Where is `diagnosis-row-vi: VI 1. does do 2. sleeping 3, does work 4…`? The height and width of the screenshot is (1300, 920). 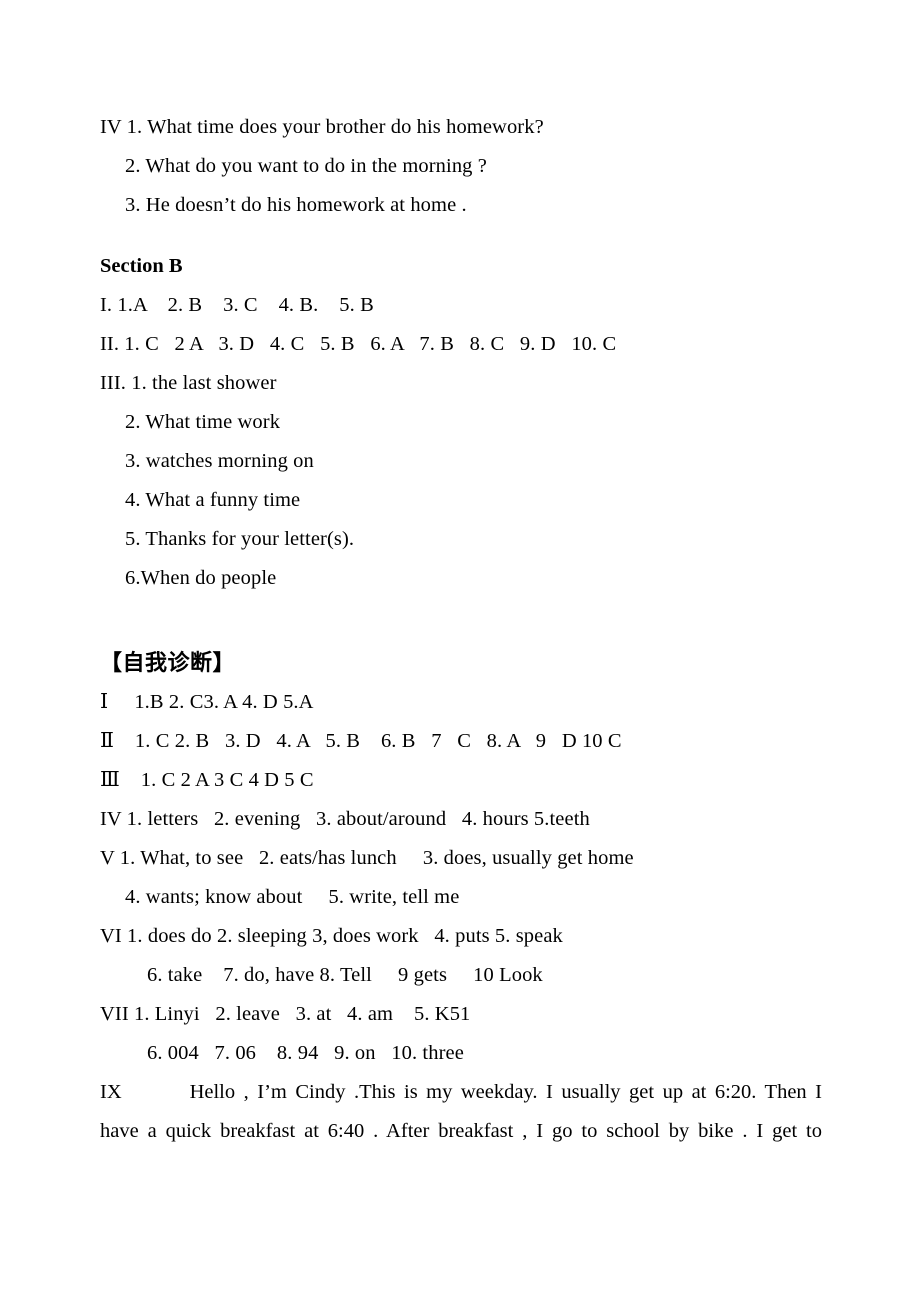
diagnosis-row-vi: VI 1. does do 2. sleeping 3, does work 4… is located at coordinates (331, 936).